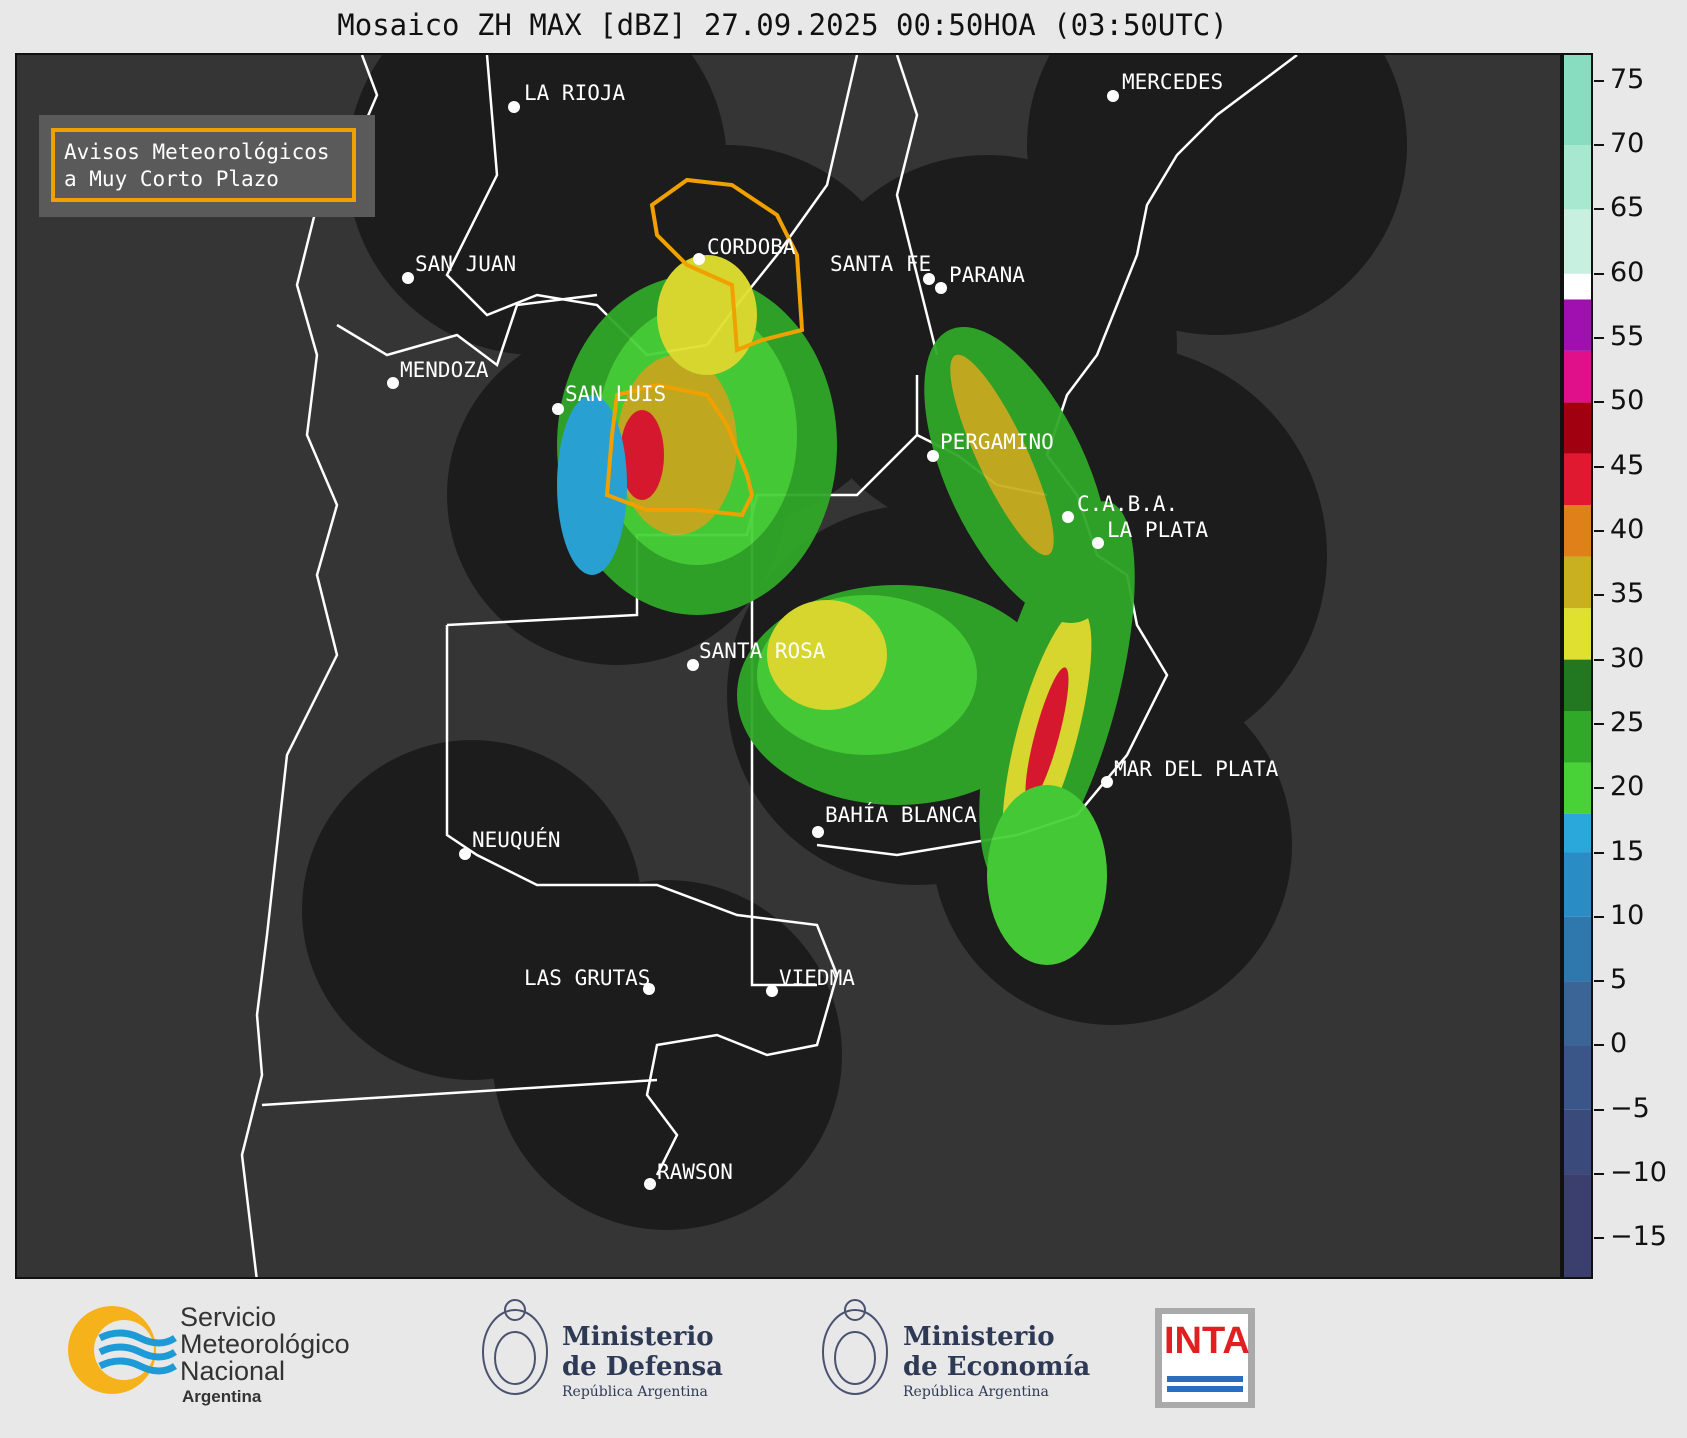 The height and width of the screenshot is (1438, 1687). I want to click on colorbar-tick-label: −10, so click(1638, 1173).